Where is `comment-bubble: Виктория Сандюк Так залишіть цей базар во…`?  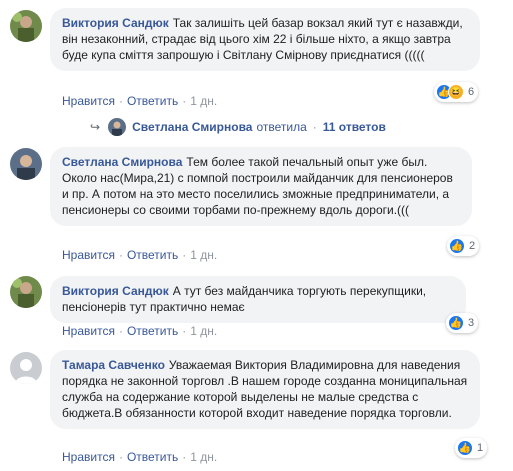
comment-bubble: Виктория Сандюк Так залишіть цей базар во… is located at coordinates (265, 39).